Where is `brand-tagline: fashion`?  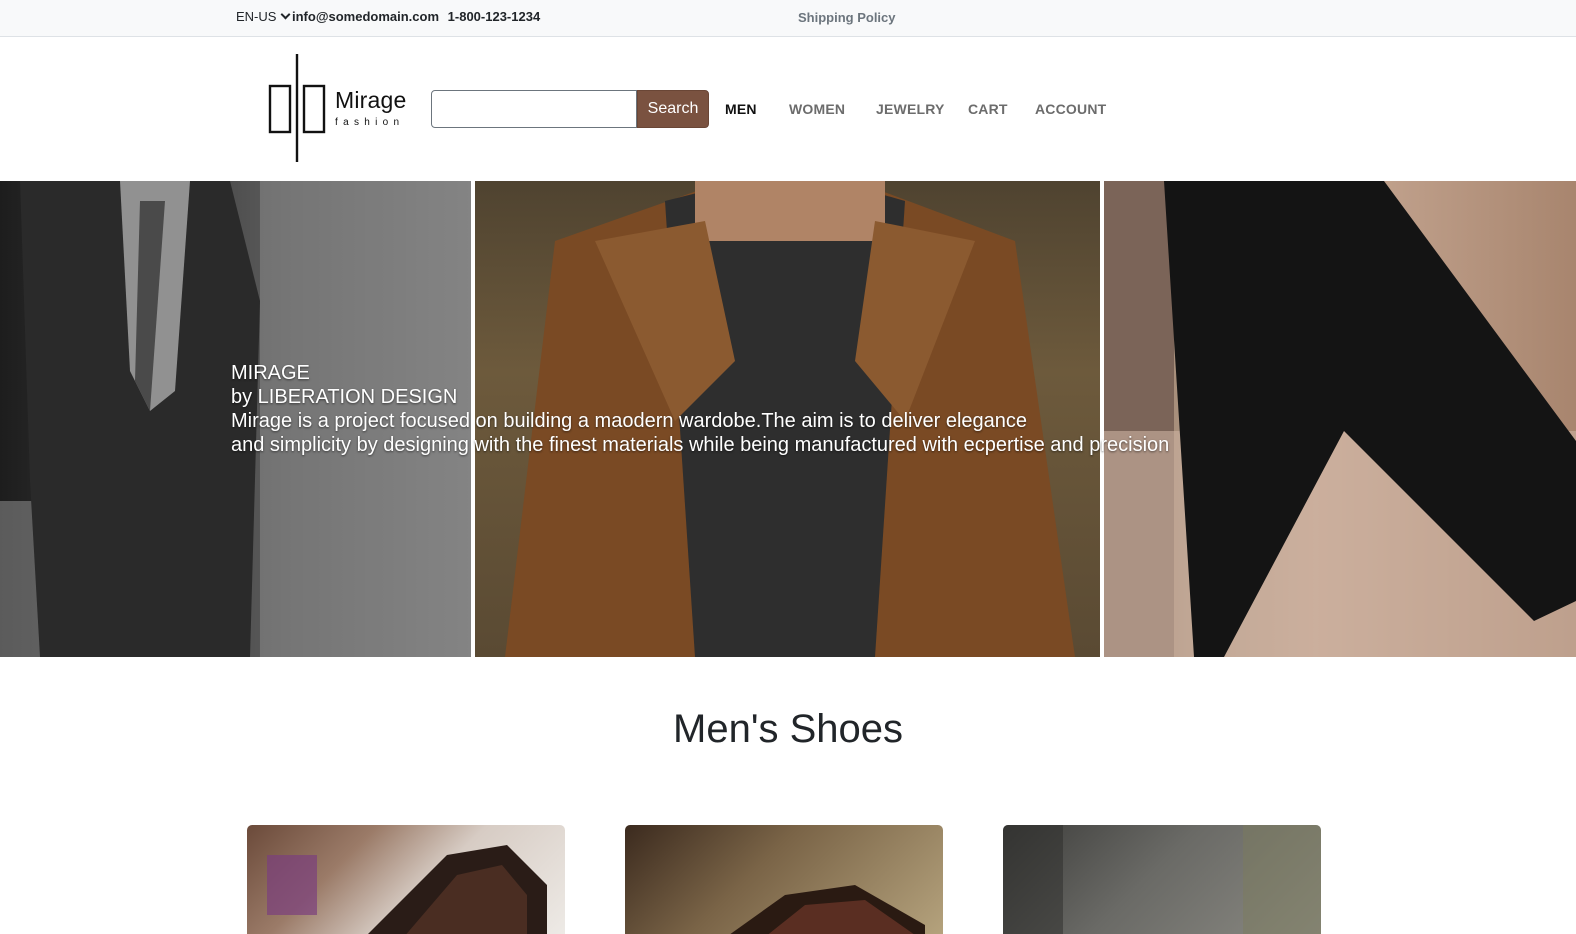
brand-tagline: fashion is located at coordinates (370, 122).